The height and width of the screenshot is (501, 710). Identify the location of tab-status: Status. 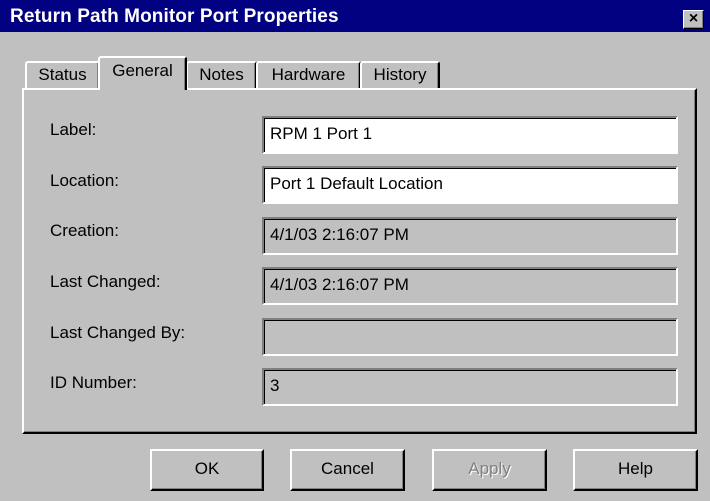
(62, 74).